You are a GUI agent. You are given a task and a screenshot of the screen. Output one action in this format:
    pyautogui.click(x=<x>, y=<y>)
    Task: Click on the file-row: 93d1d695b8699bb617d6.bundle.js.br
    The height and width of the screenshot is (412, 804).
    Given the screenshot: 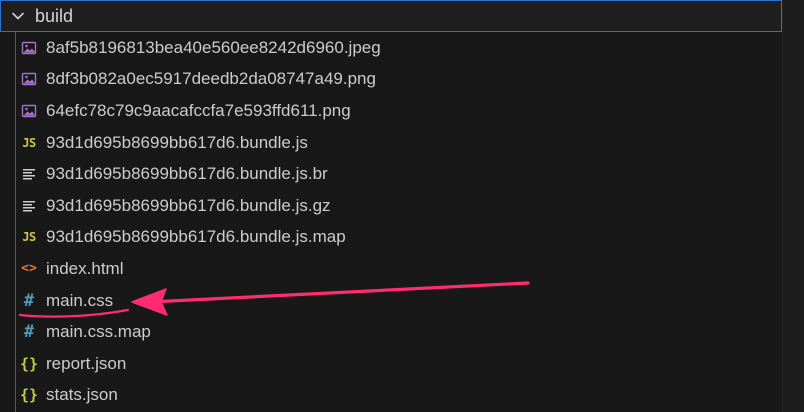 What is the action you would take?
    pyautogui.click(x=391, y=174)
    